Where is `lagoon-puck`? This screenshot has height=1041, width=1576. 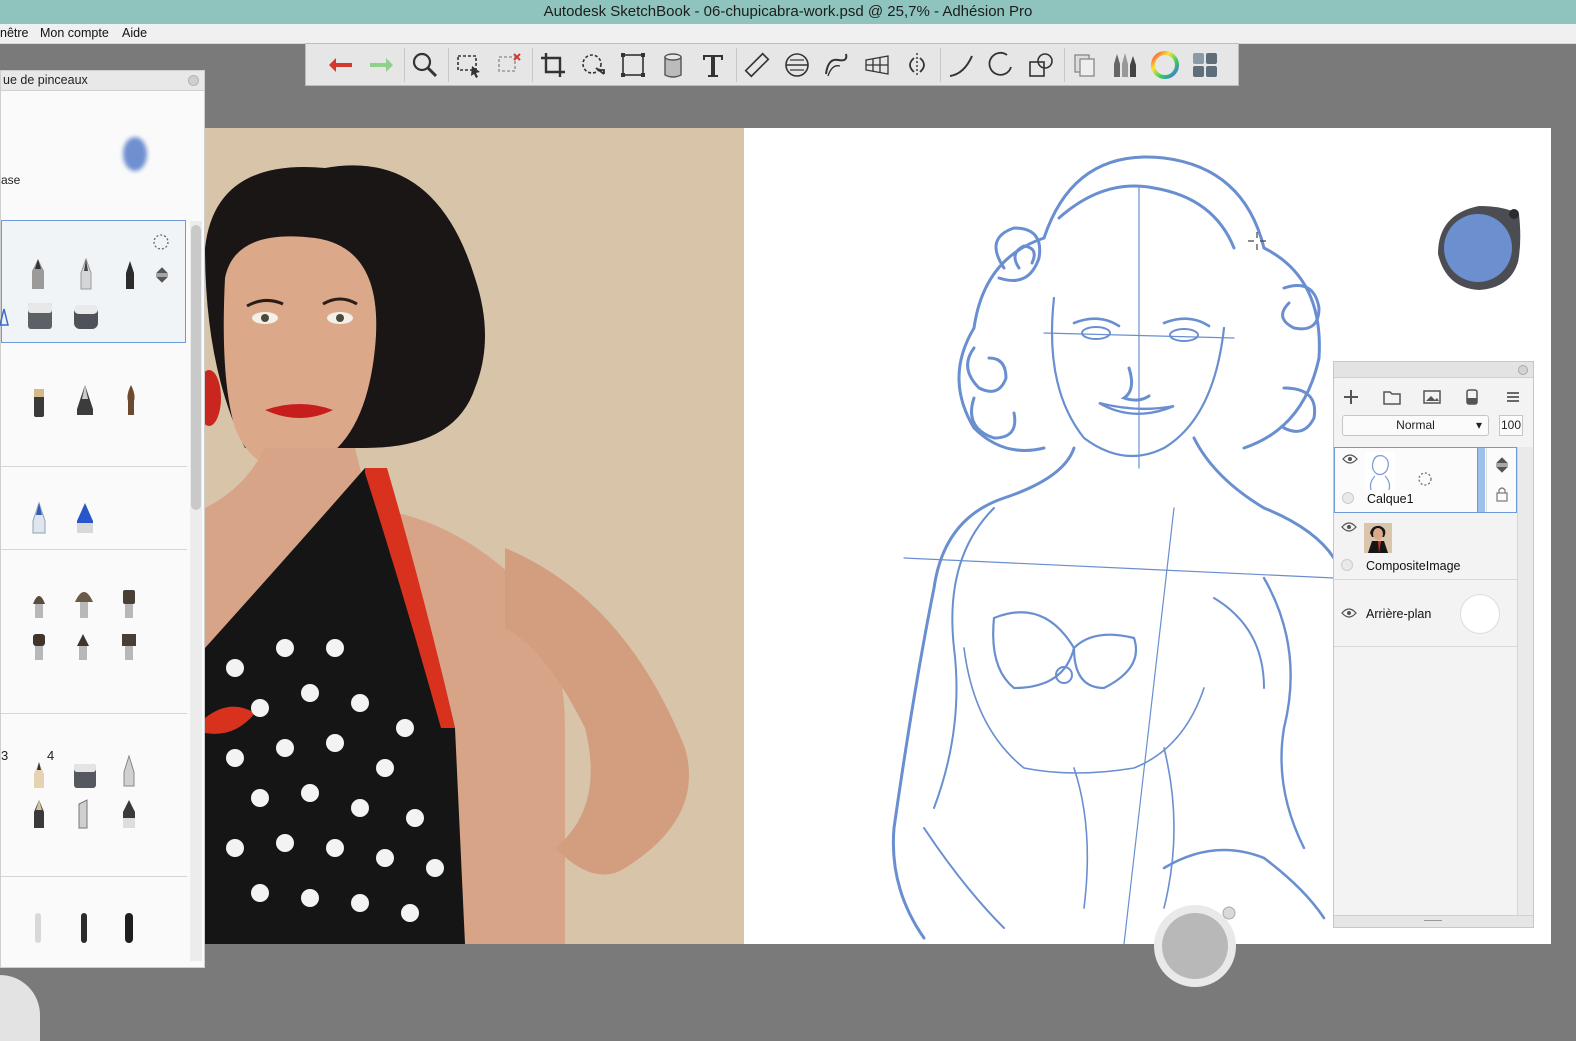
lagoon-puck is located at coordinates (1196, 948).